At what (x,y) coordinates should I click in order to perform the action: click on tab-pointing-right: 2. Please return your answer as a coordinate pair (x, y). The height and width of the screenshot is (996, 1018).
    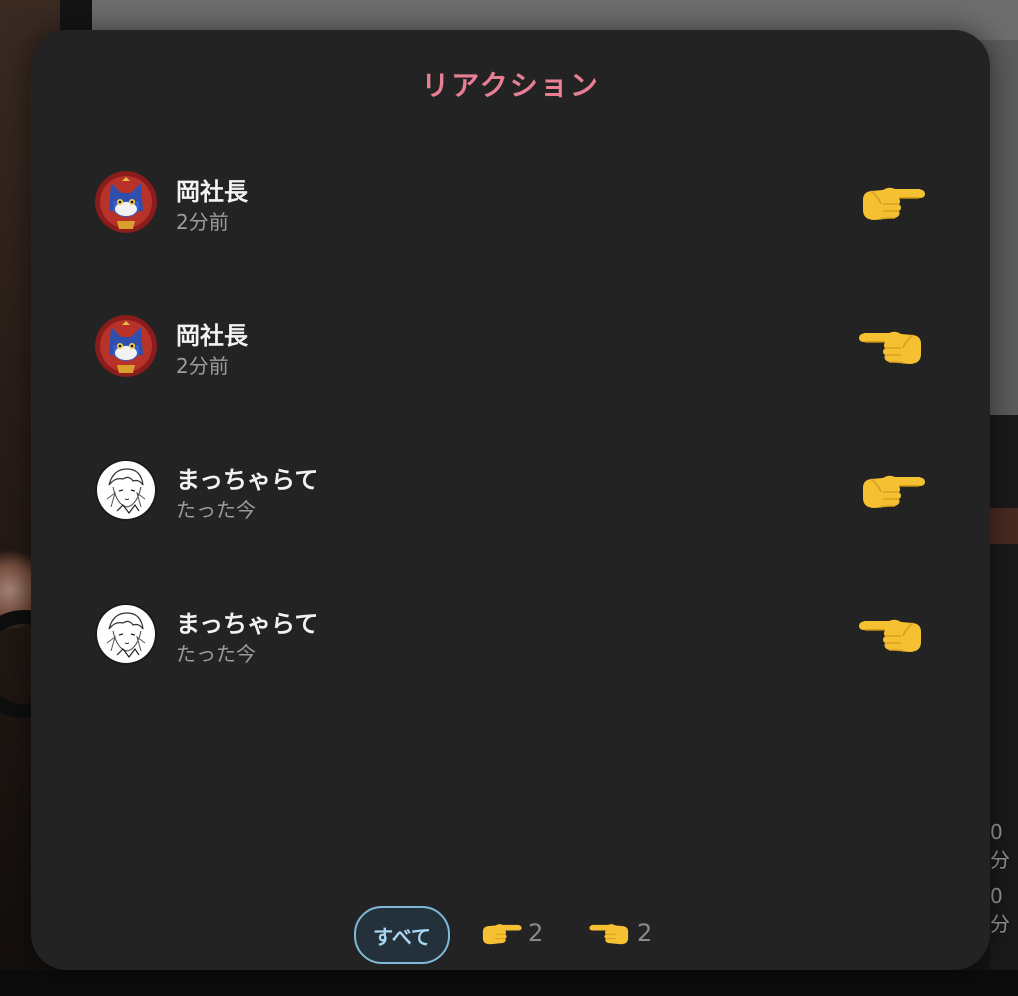
    Looking at the image, I should click on (511, 933).